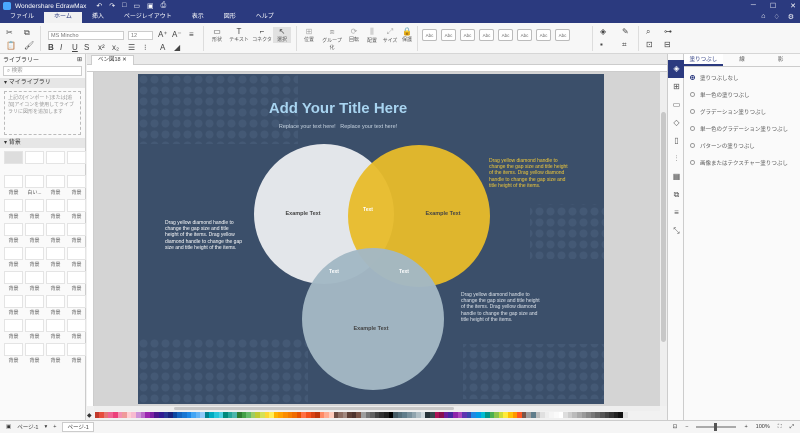  I want to click on intersection-right-label: Text, so click(404, 272).